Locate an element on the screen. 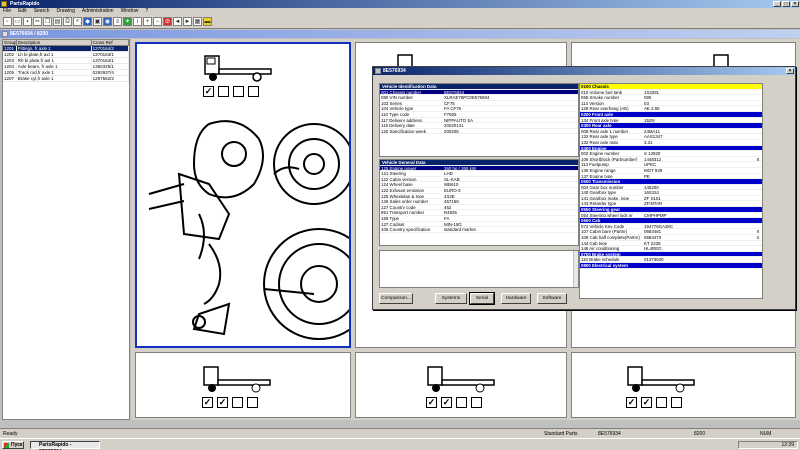  section-header-row: 0800 Electrical system is located at coordinates (671, 266).